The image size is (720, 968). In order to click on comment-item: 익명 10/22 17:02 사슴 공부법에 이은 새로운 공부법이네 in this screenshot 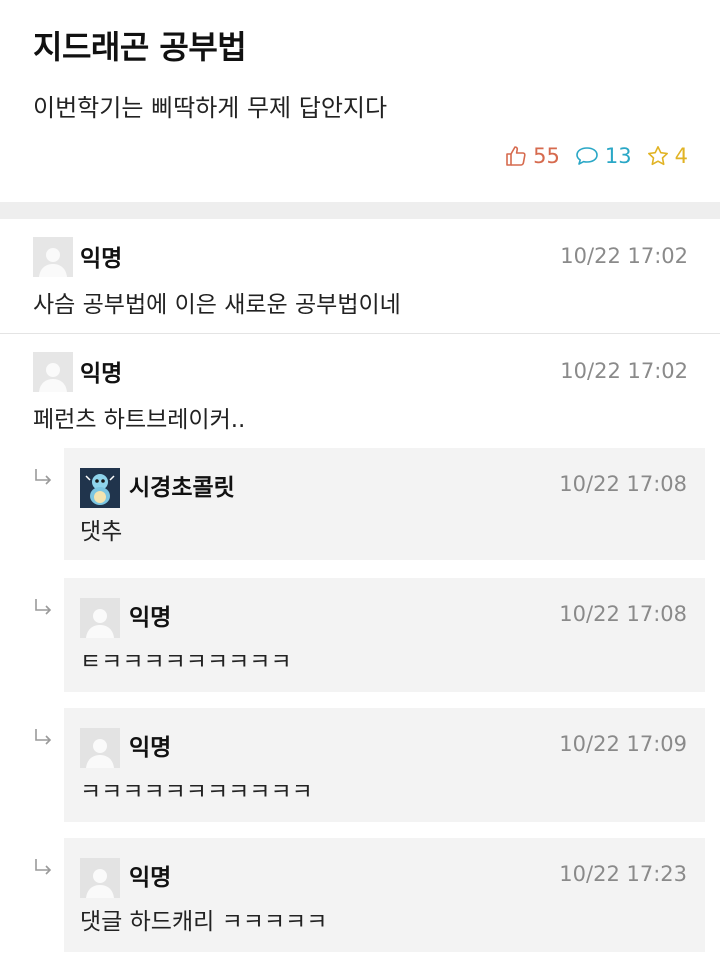, I will do `click(360, 276)`.